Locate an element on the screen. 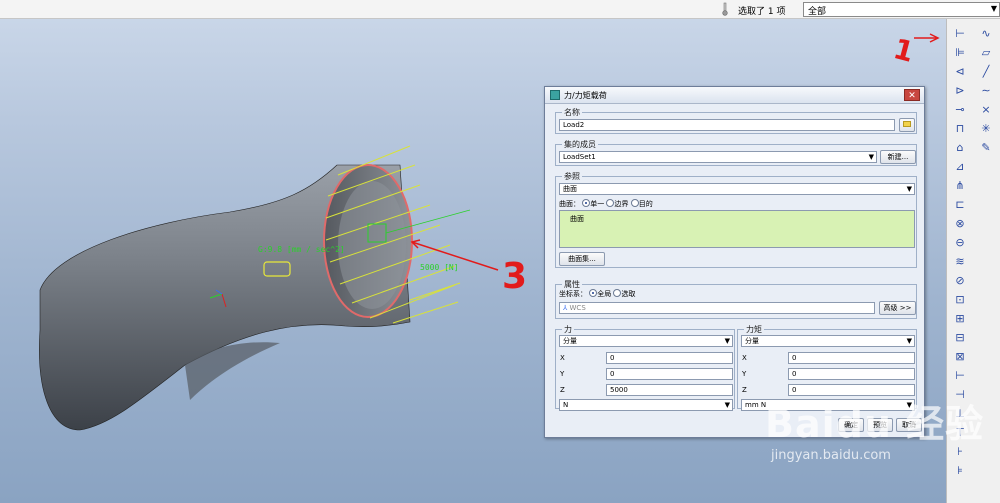 Image resolution: width=1000 pixels, height=503 pixels. toolbar-column-2: ∿ ▱ ╱ ∼ × ✳ ✎ is located at coordinates (986, 90).